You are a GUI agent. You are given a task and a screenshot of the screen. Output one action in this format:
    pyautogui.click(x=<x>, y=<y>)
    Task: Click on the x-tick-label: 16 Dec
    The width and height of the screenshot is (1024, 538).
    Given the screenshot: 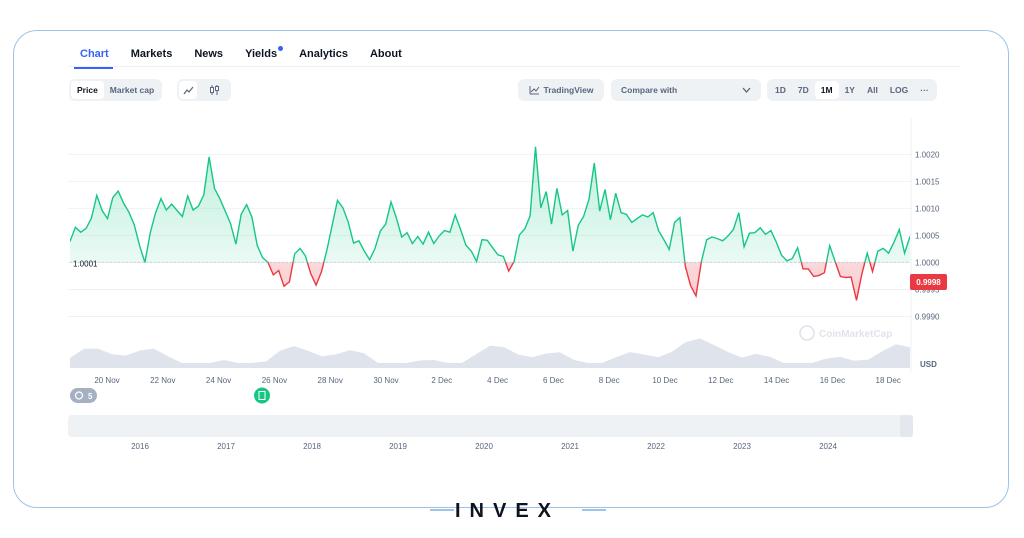 What is the action you would take?
    pyautogui.click(x=832, y=380)
    